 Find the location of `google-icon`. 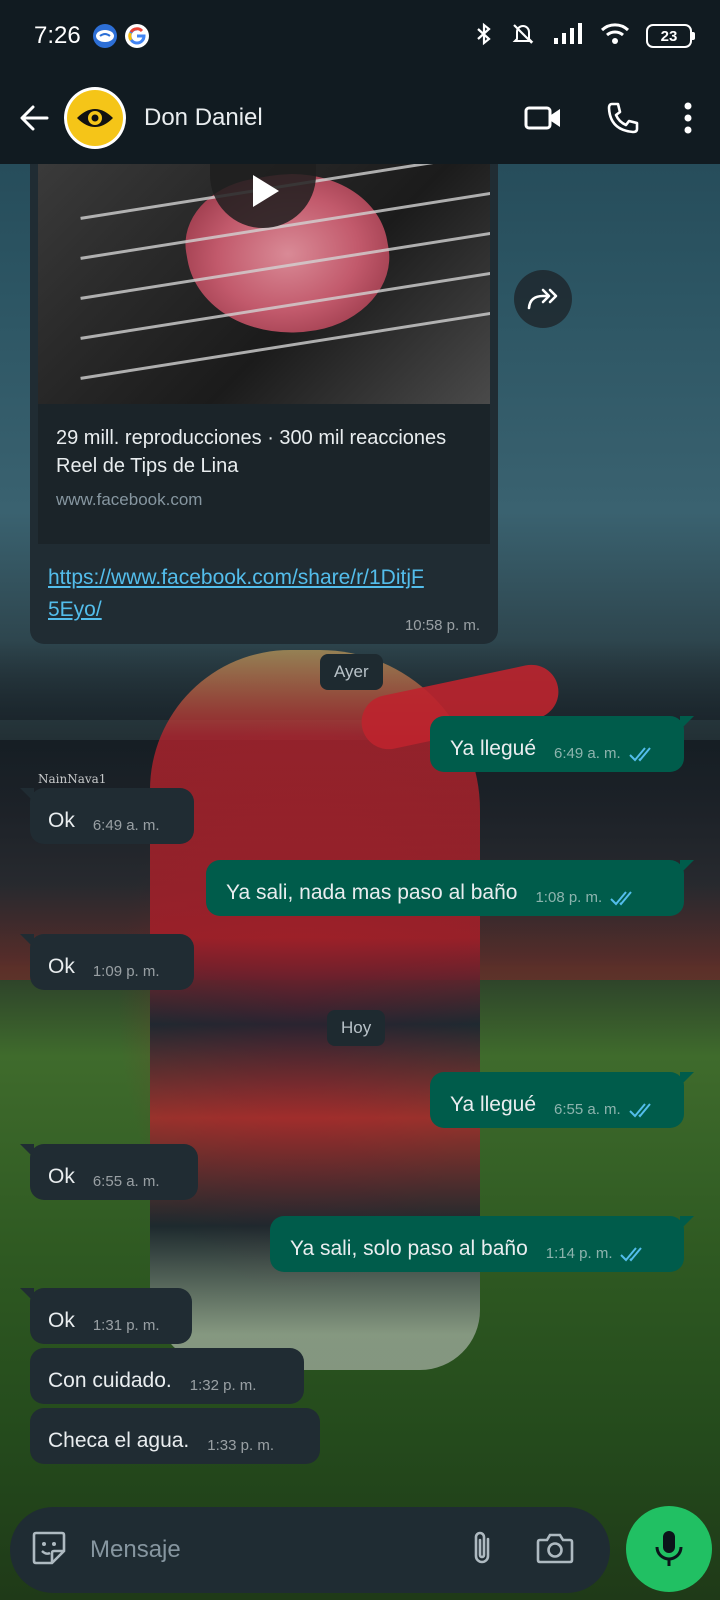

google-icon is located at coordinates (136, 36).